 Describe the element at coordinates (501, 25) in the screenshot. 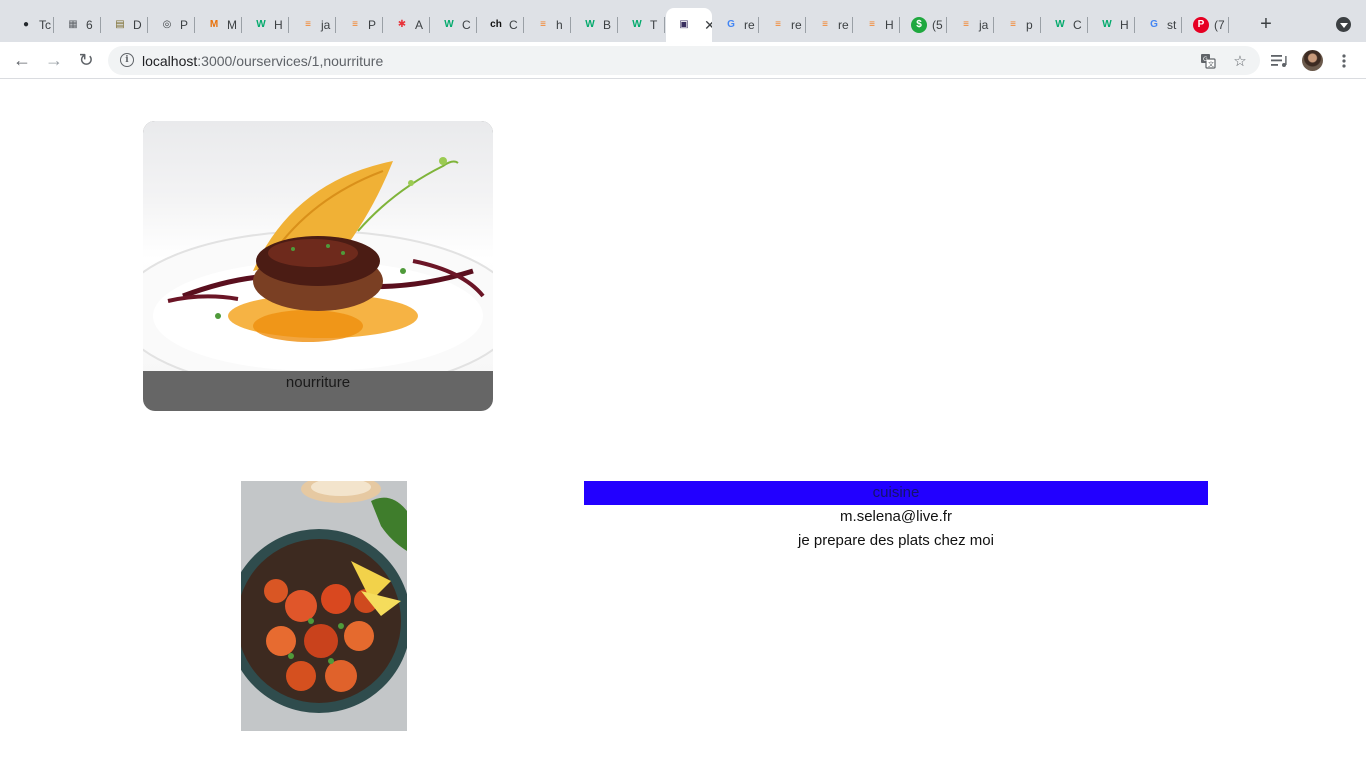

I see `browser-tab: ch C` at that location.